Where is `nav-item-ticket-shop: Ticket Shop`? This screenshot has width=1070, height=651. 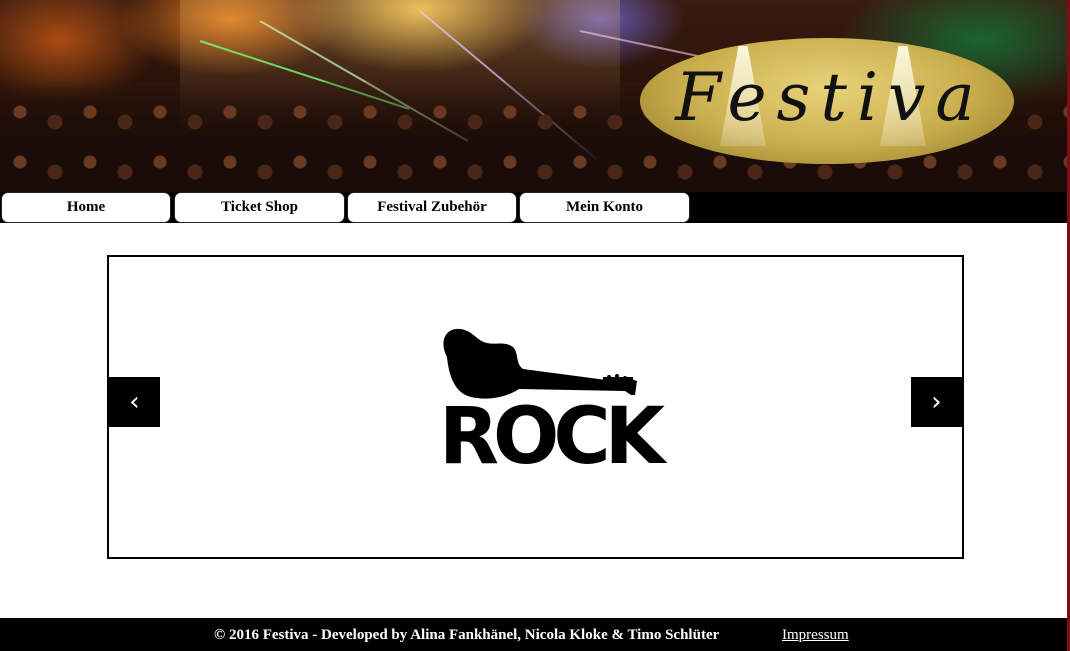 nav-item-ticket-shop: Ticket Shop is located at coordinates (259, 207).